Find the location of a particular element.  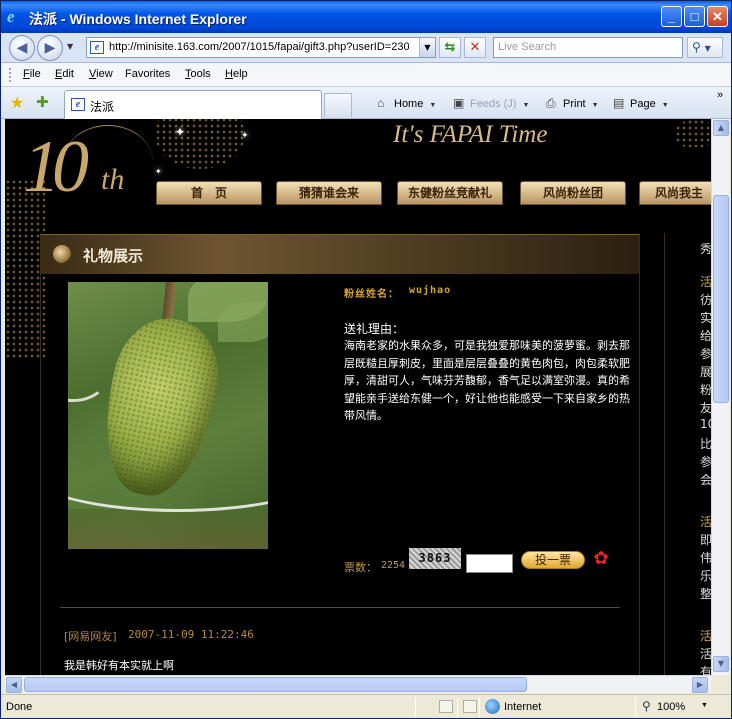

print-icon: ⎙ is located at coordinates (551, 103).